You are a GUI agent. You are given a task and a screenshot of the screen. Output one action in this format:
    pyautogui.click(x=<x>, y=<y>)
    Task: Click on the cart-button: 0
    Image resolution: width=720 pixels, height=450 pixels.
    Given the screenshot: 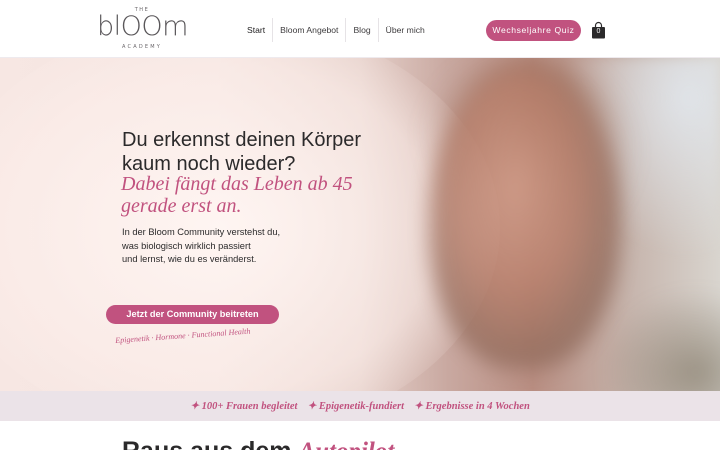 What is the action you would take?
    pyautogui.click(x=598, y=30)
    